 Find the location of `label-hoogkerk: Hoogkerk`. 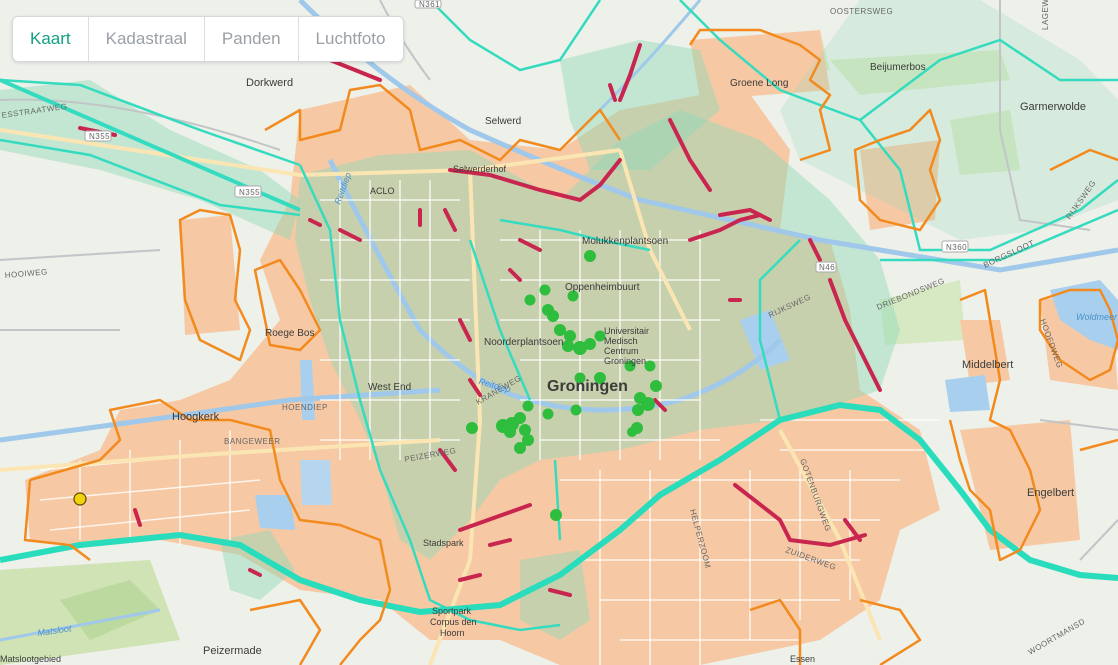

label-hoogkerk: Hoogkerk is located at coordinates (196, 417).